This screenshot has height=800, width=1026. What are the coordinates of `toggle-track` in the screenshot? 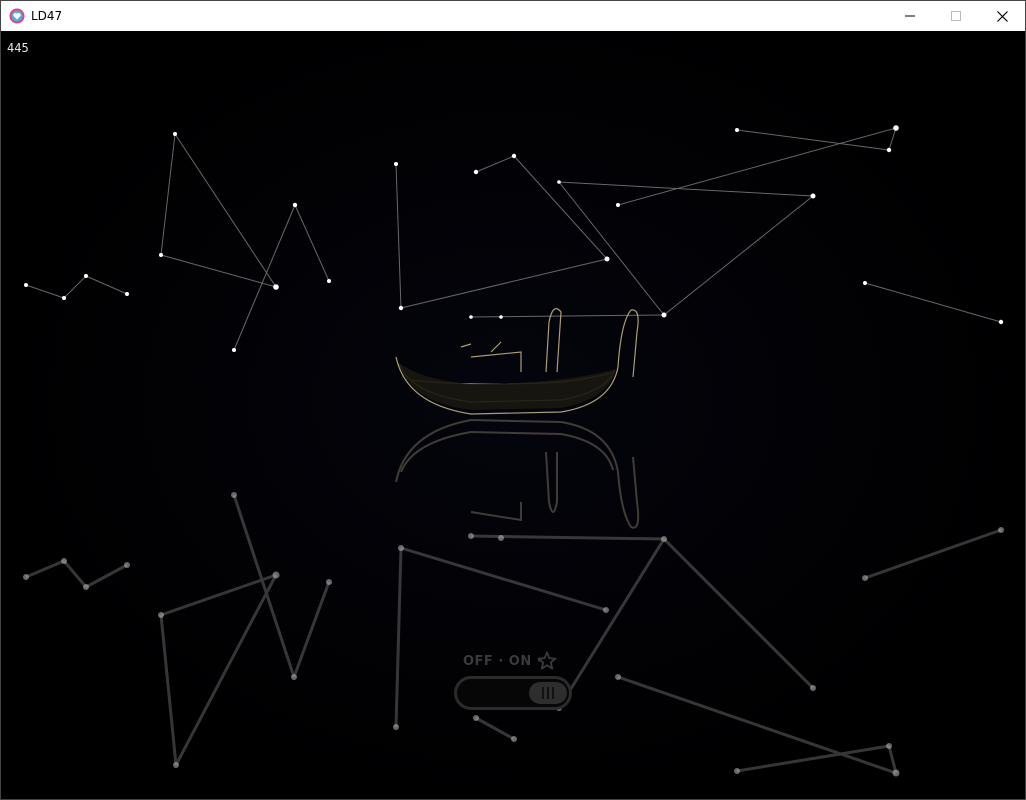 It's located at (513, 693).